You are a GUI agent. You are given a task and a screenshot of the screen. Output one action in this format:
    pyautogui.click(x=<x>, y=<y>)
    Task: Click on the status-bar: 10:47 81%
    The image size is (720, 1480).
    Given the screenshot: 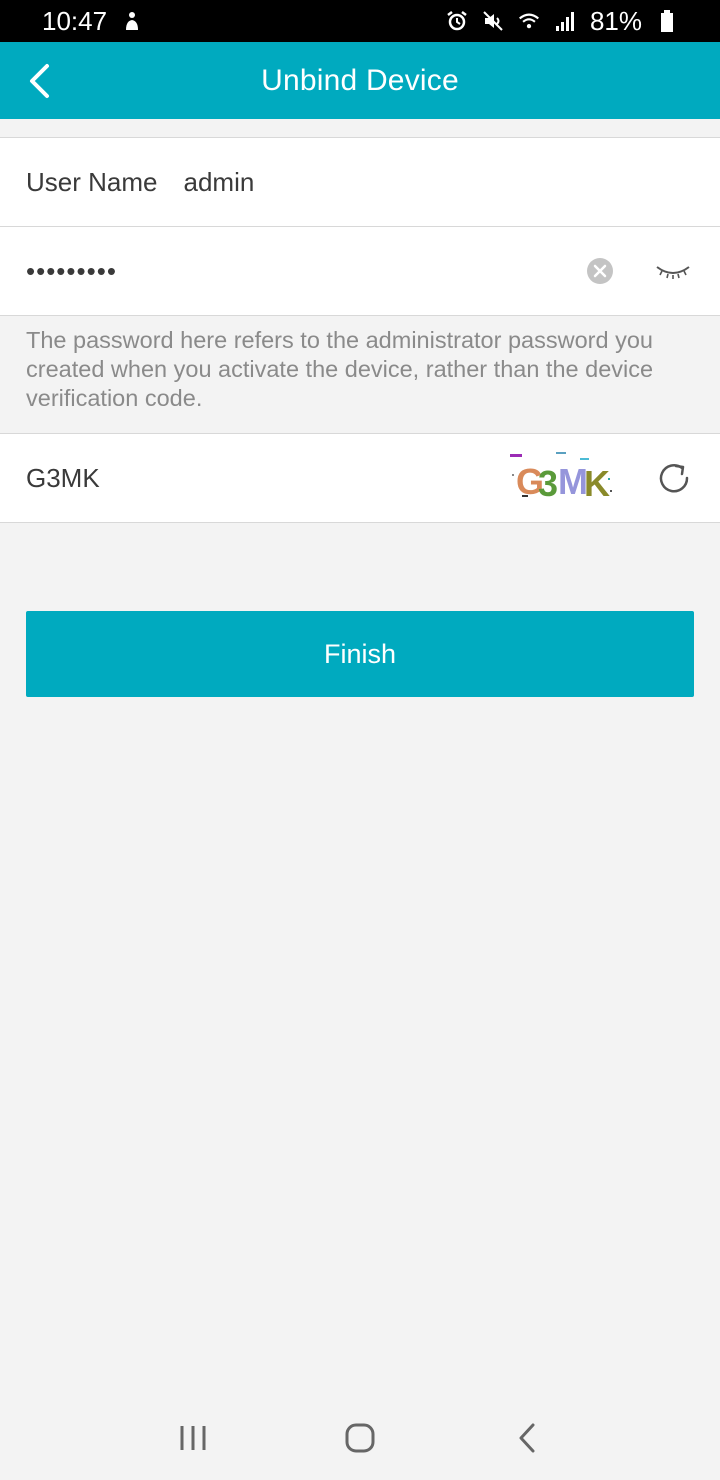 What is the action you would take?
    pyautogui.click(x=360, y=21)
    